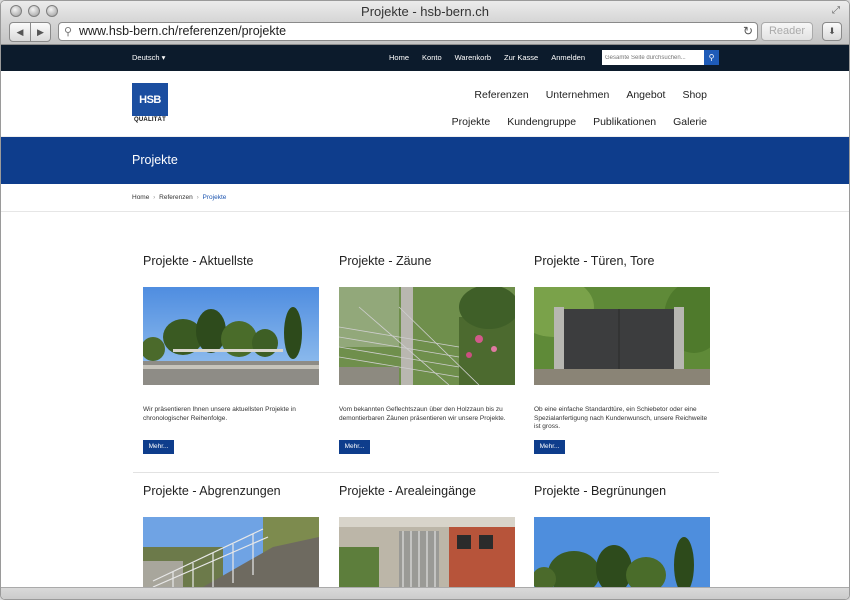 The height and width of the screenshot is (600, 850). What do you see at coordinates (150, 99) in the screenshot?
I see `logo-mark: HSB` at bounding box center [150, 99].